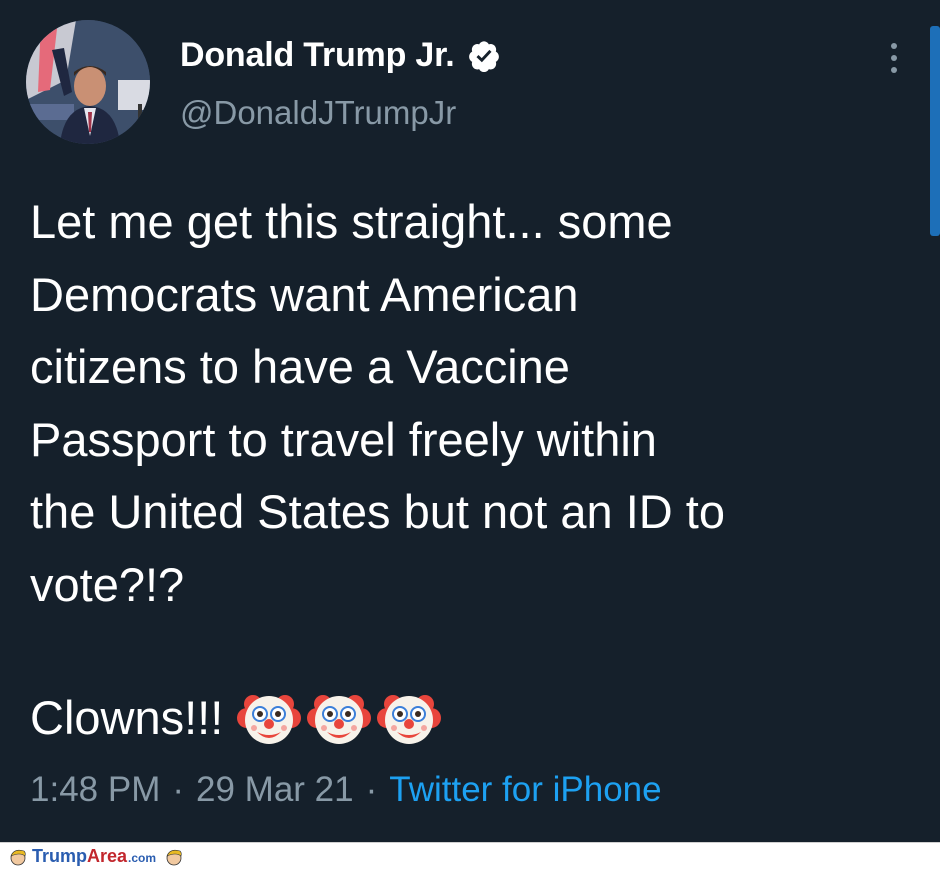 The image size is (940, 869). Describe the element at coordinates (470, 855) in the screenshot. I see `watermark-footer: Trump Area .com` at that location.